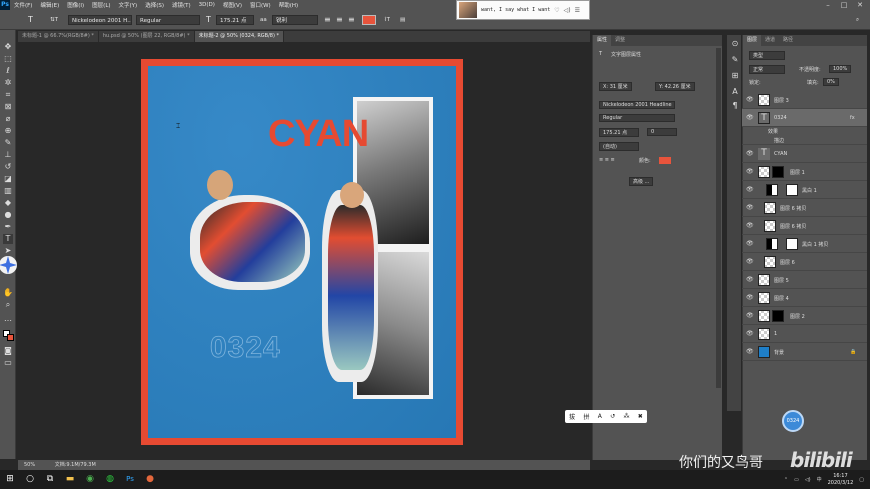  What do you see at coordinates (619, 132) in the screenshot?
I see `props-font-size: 175.21 点` at bounding box center [619, 132].